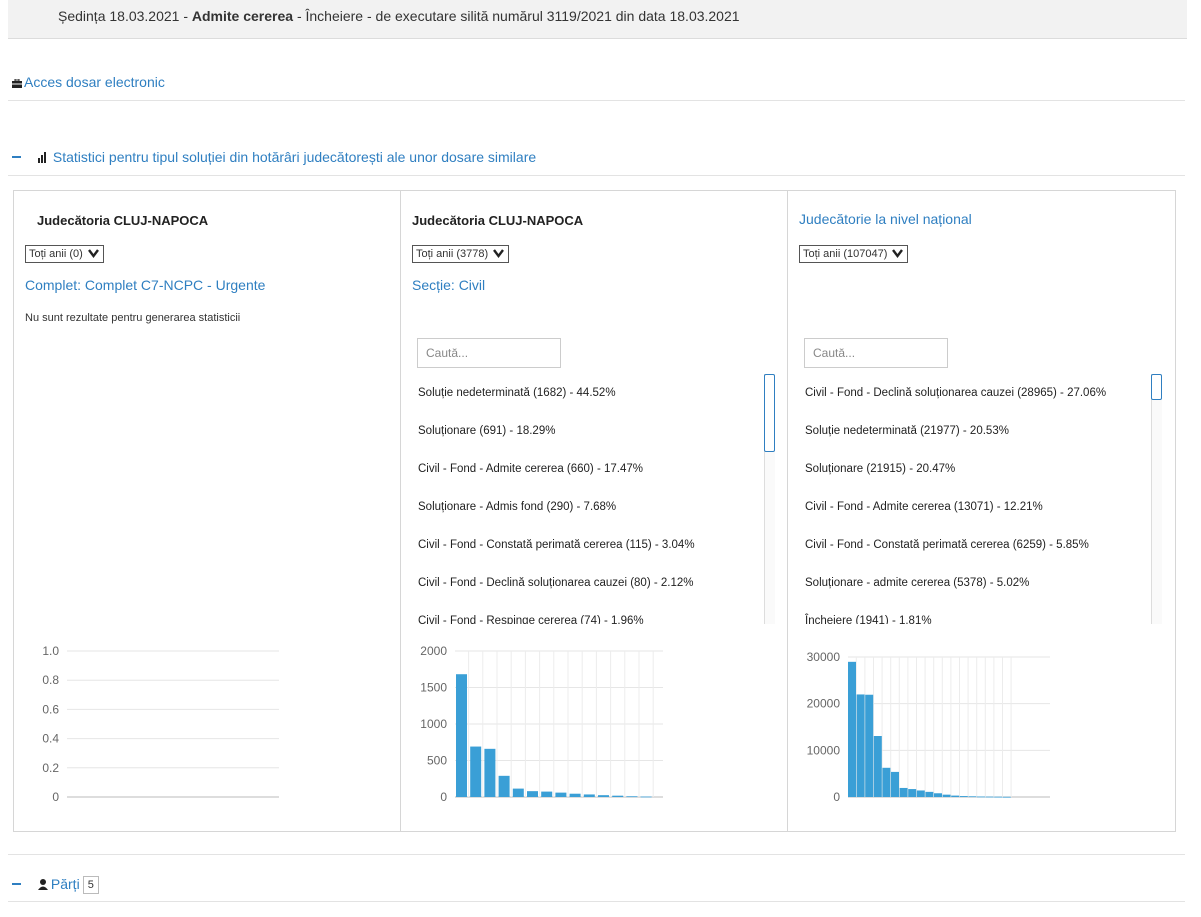 The width and height of the screenshot is (1201, 917). I want to click on bar-chart-icon, so click(41, 157).